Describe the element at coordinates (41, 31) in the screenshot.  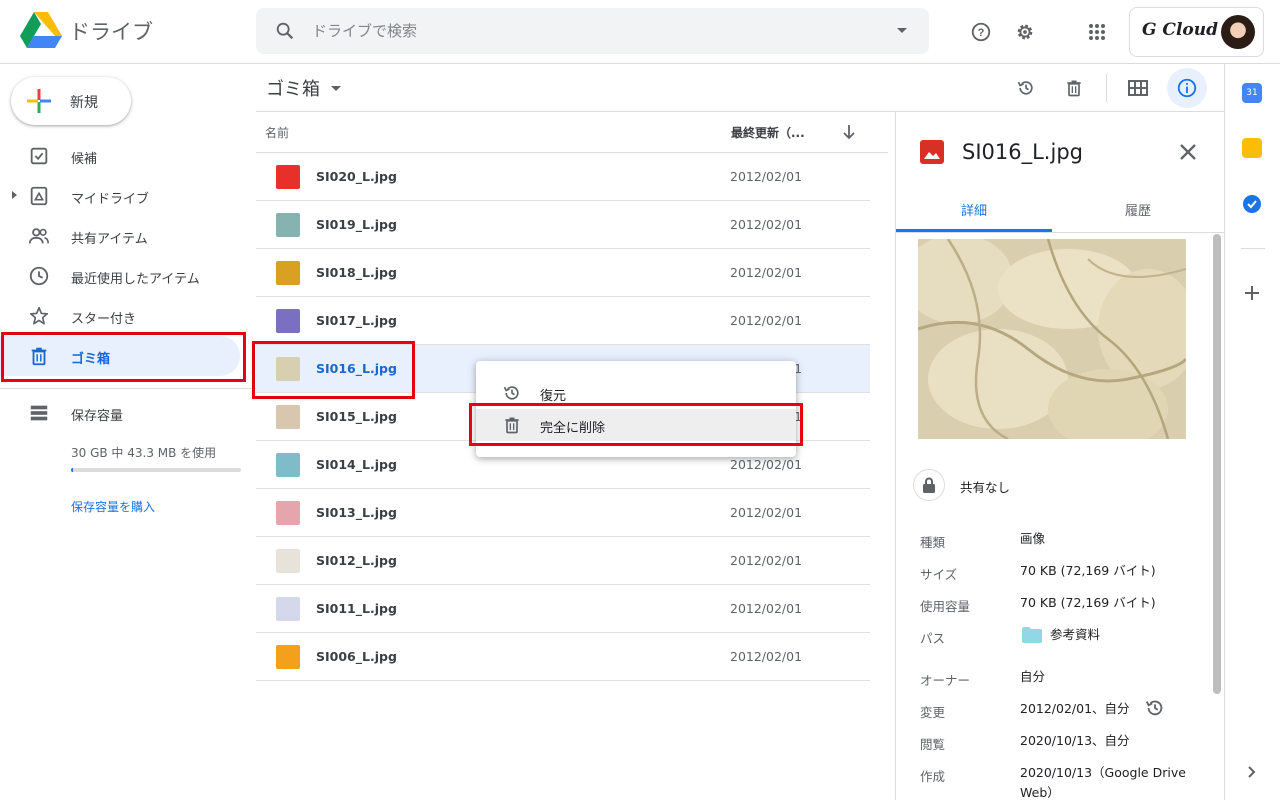
I see `drive-logo-icon` at that location.